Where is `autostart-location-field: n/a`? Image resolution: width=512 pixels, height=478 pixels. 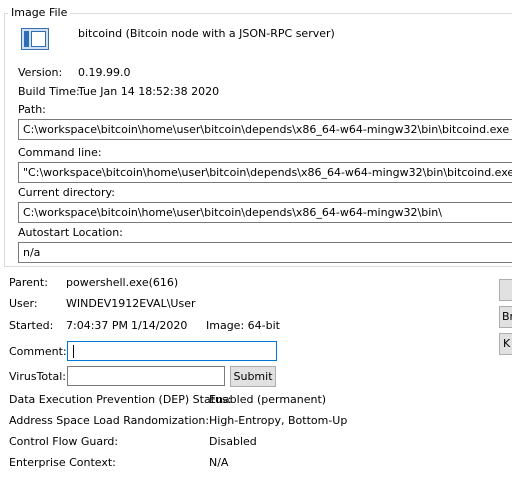
autostart-location-field: n/a is located at coordinates (265, 252).